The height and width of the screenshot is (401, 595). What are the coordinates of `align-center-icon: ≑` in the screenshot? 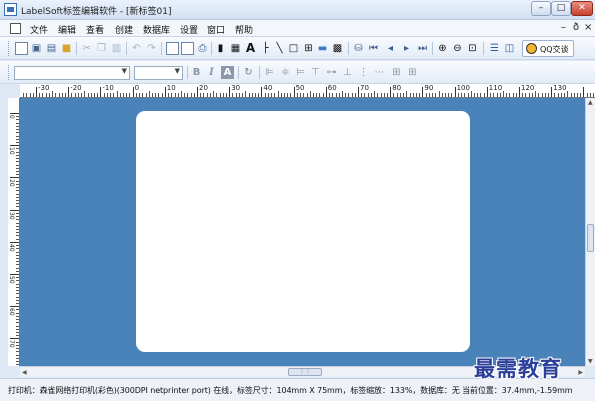 It's located at (285, 72).